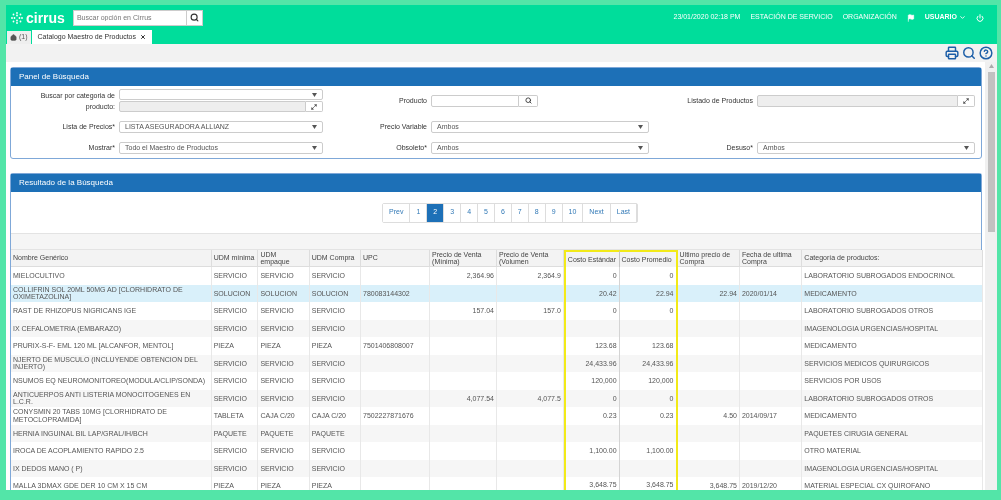 This screenshot has width=1001, height=500. What do you see at coordinates (991, 276) in the screenshot?
I see `scrollbar` at bounding box center [991, 276].